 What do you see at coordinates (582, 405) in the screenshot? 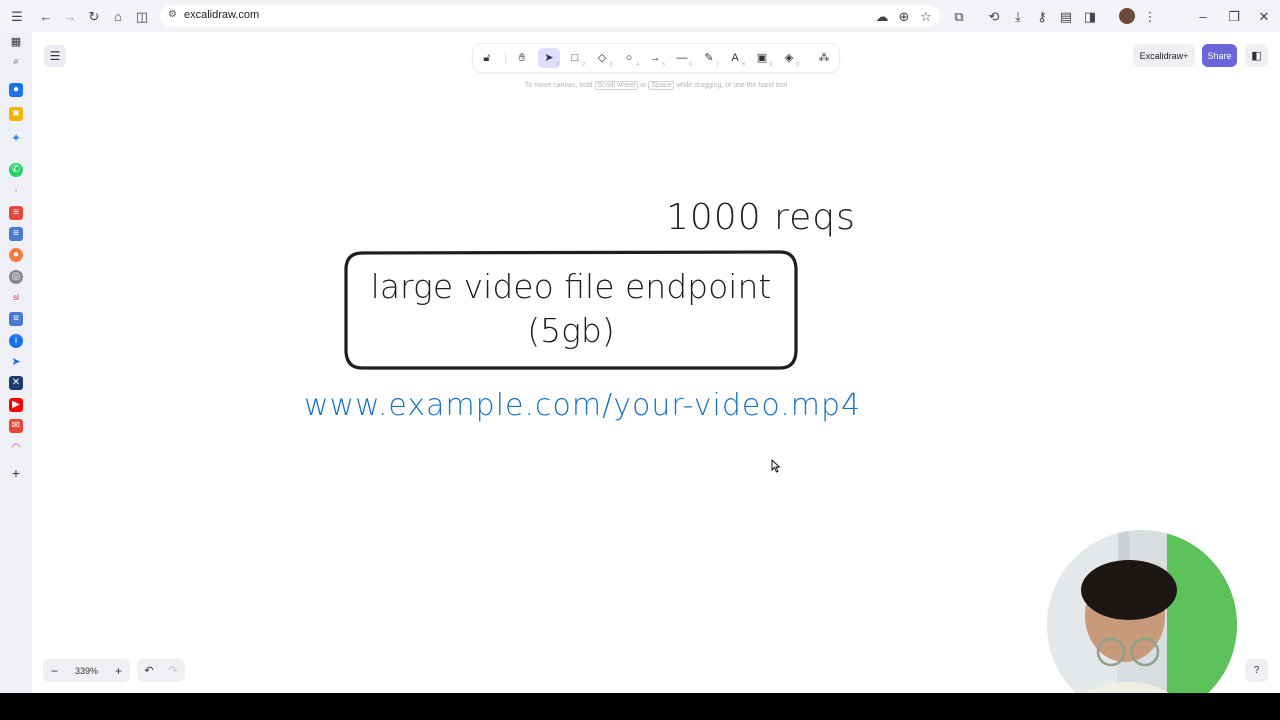
I see `url-text-element: www.example.com/your-video.mp4` at bounding box center [582, 405].